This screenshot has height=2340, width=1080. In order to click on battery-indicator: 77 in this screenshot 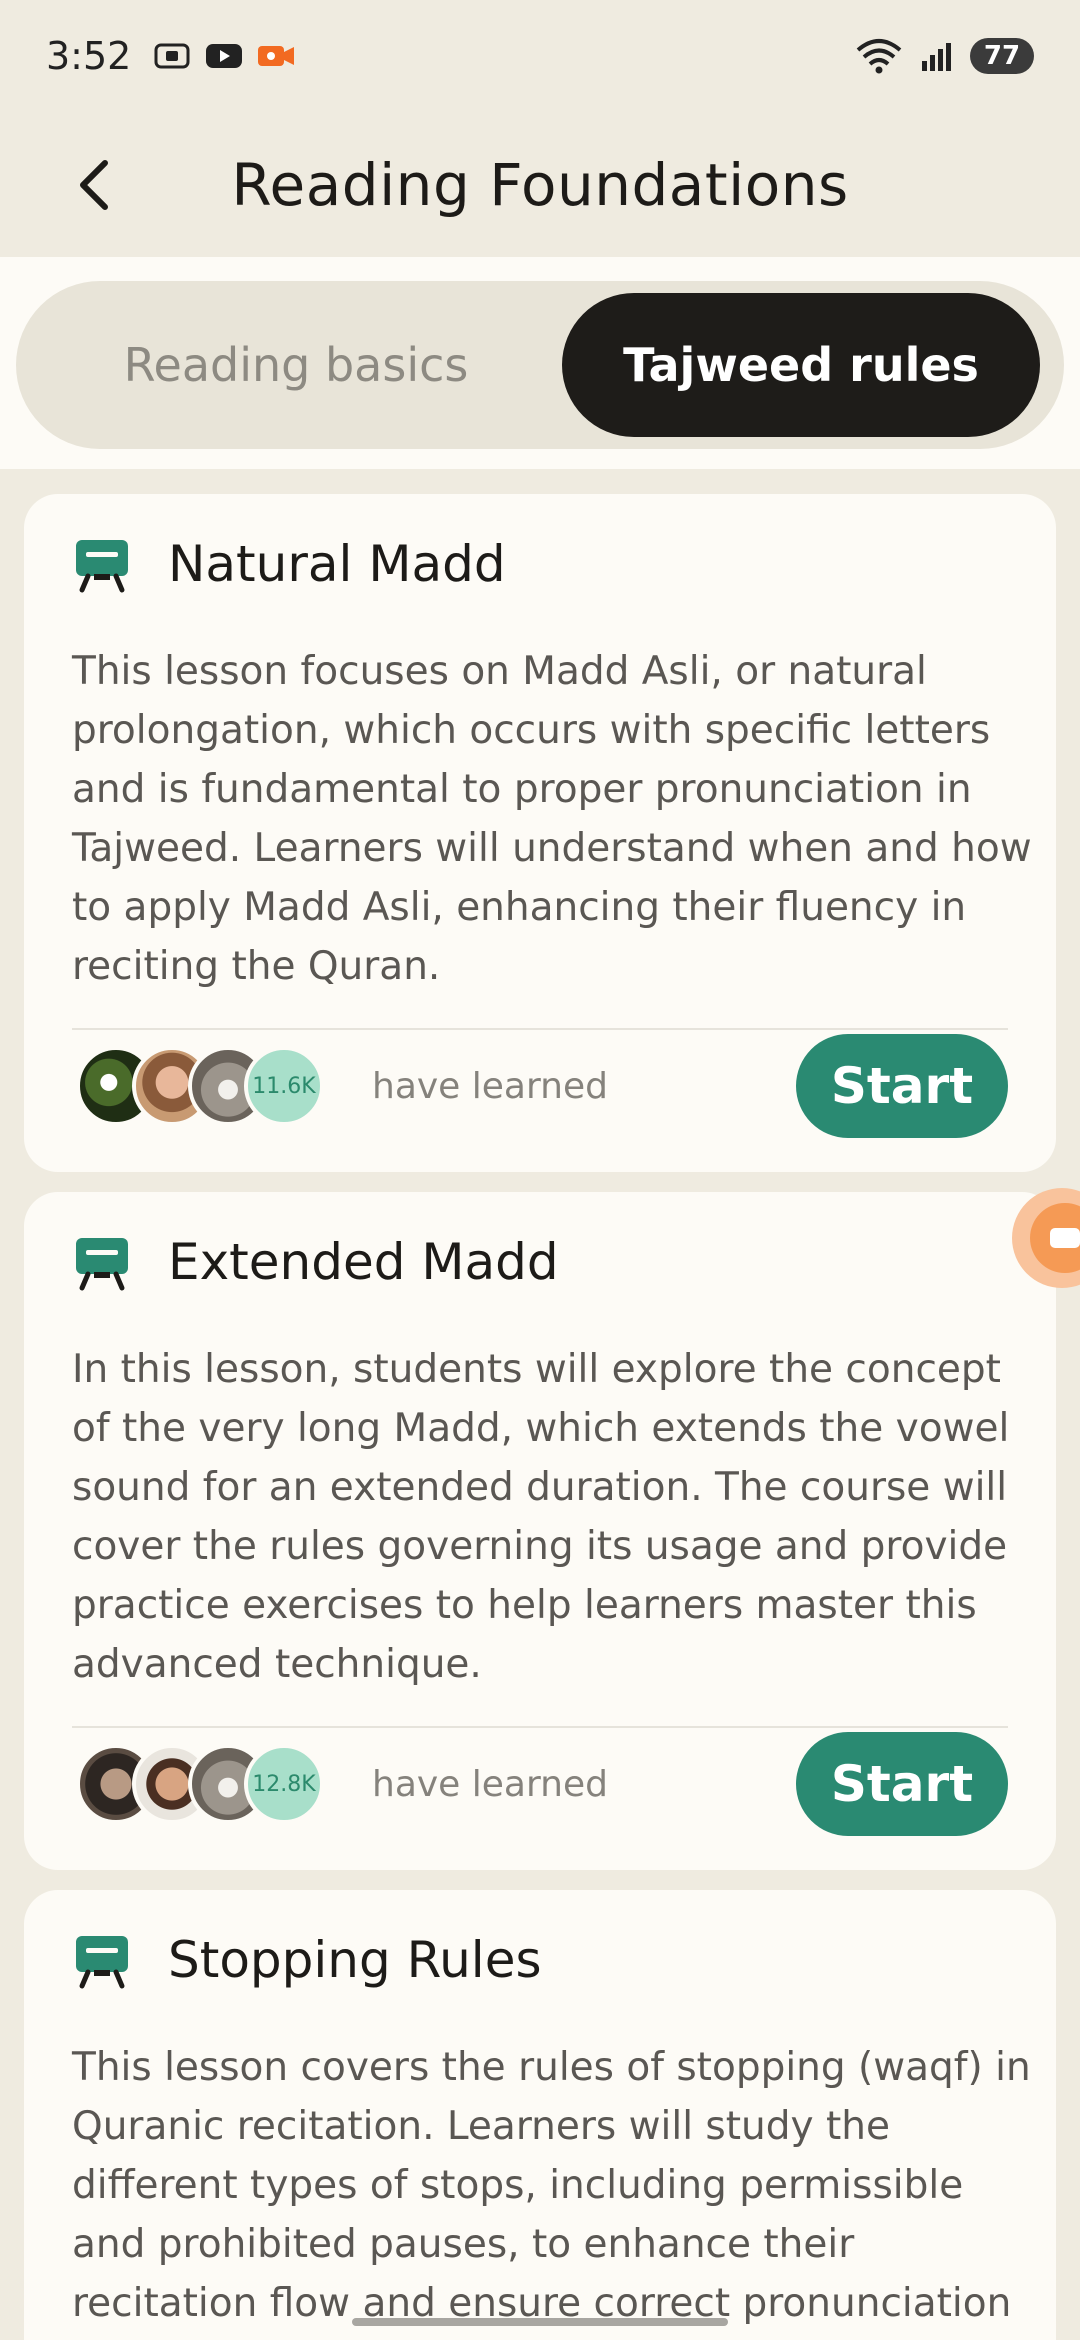, I will do `click(1002, 56)`.